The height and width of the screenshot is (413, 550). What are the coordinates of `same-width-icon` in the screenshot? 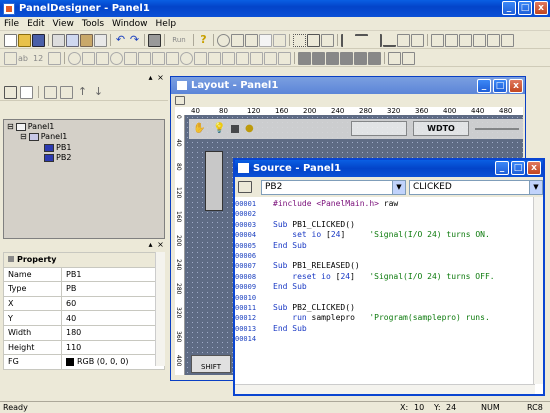 It's located at (465, 40).